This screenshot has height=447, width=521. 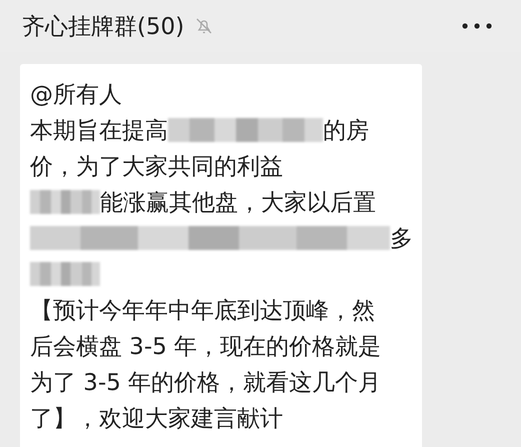 I want to click on message-text: 【预计今年年中年底到达顶峰，然, so click(x=202, y=311).